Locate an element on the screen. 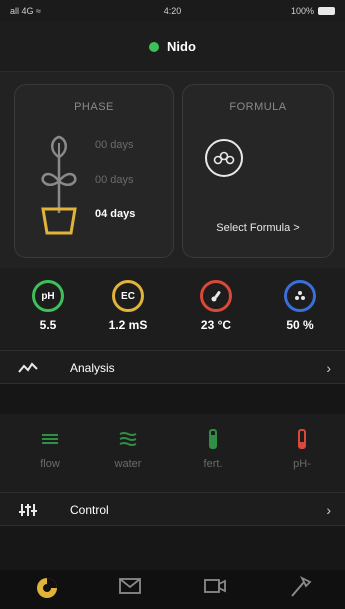 The width and height of the screenshot is (345, 609). temperature-value: 23 °C is located at coordinates (216, 325).